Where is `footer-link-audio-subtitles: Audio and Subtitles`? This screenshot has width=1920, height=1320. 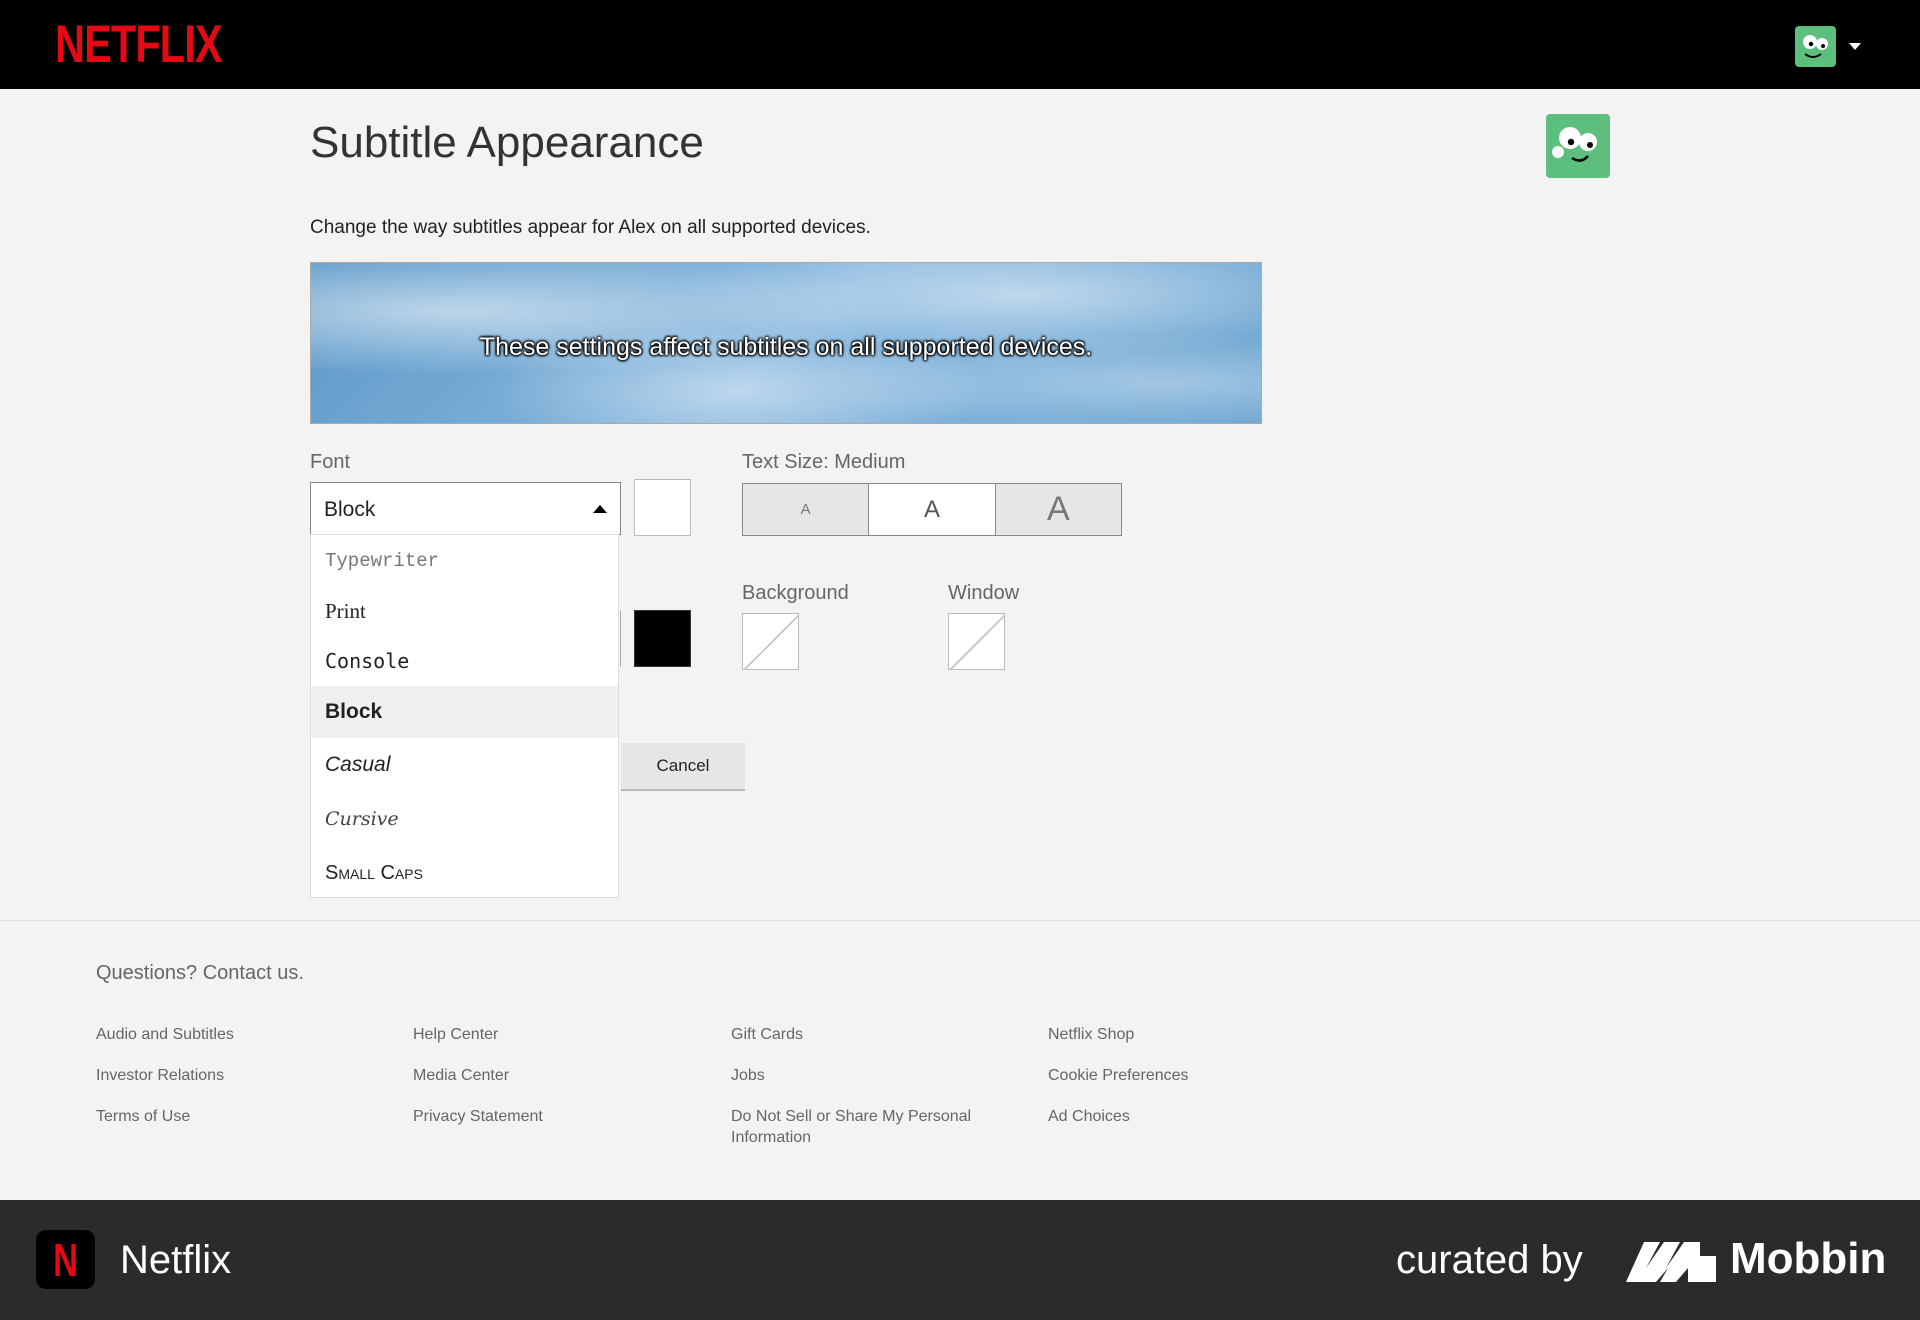 footer-link-audio-subtitles: Audio and Subtitles is located at coordinates (241, 1034).